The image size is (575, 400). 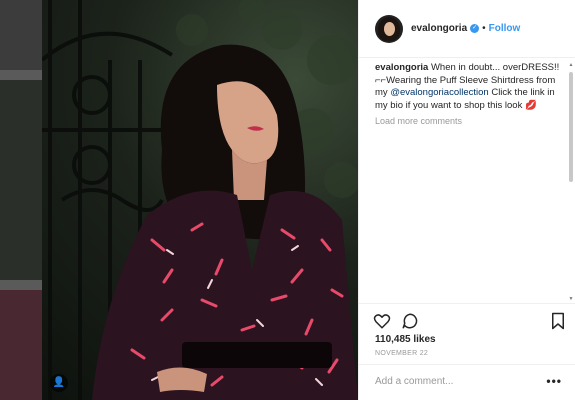 I want to click on more-options-icon: •••, so click(x=554, y=381).